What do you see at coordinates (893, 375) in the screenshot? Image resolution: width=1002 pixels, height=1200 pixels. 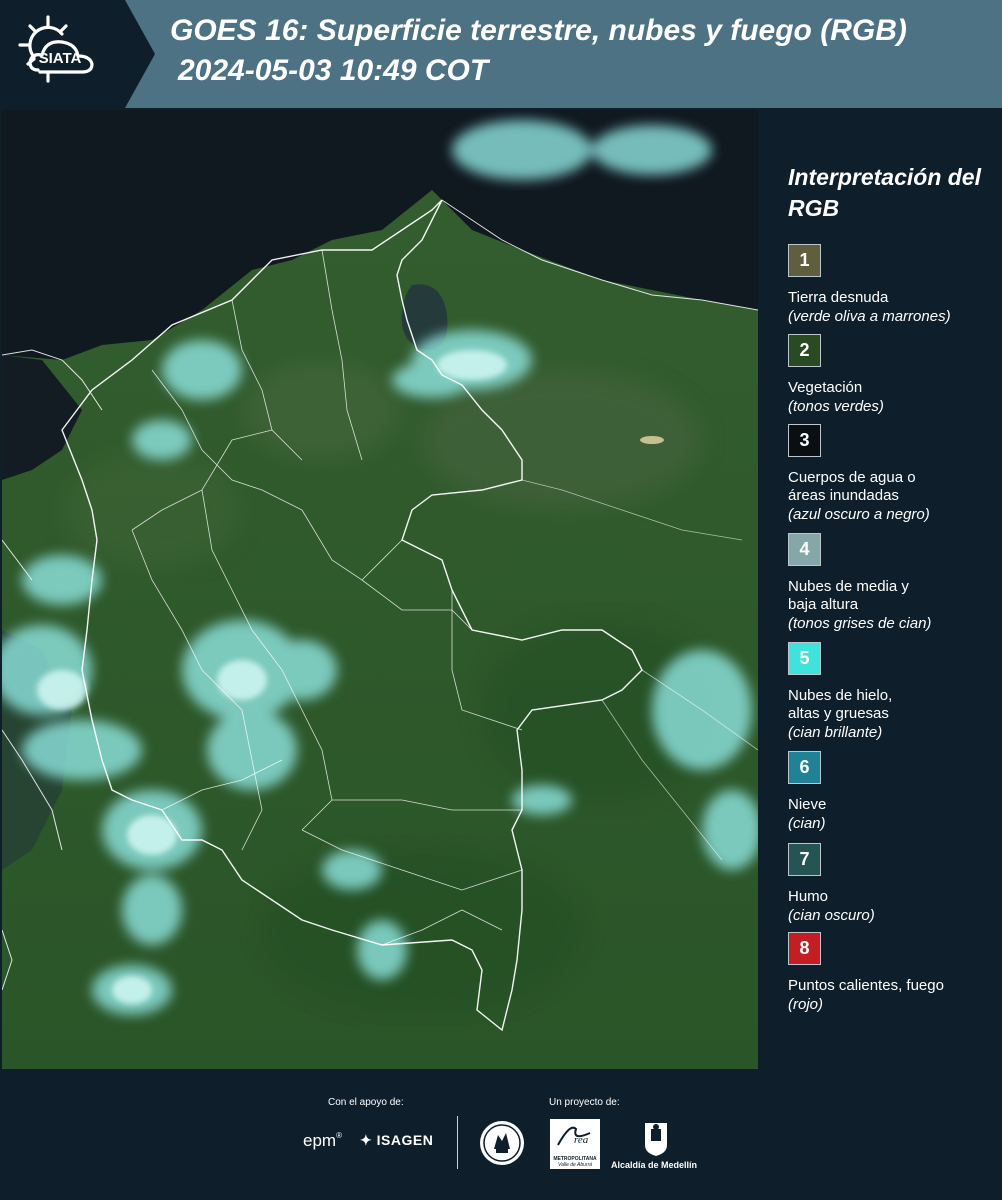 I see `legend-item-vegetation: 2 Vegetación (tonos verdes)` at bounding box center [893, 375].